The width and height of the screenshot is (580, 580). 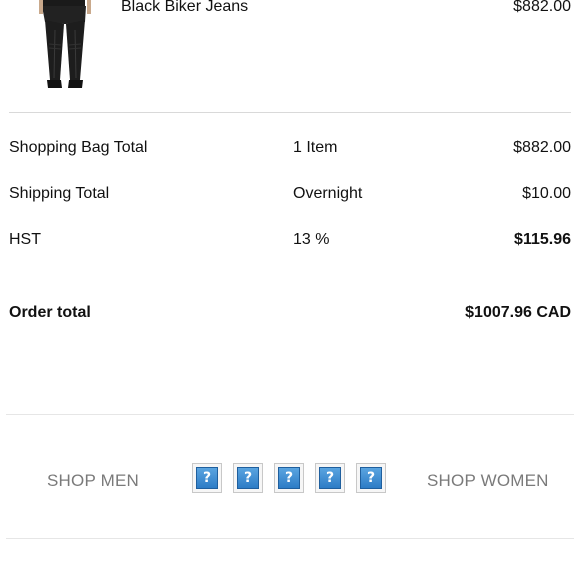 What do you see at coordinates (542, 239) in the screenshot?
I see `summary-value-tax: $115.96` at bounding box center [542, 239].